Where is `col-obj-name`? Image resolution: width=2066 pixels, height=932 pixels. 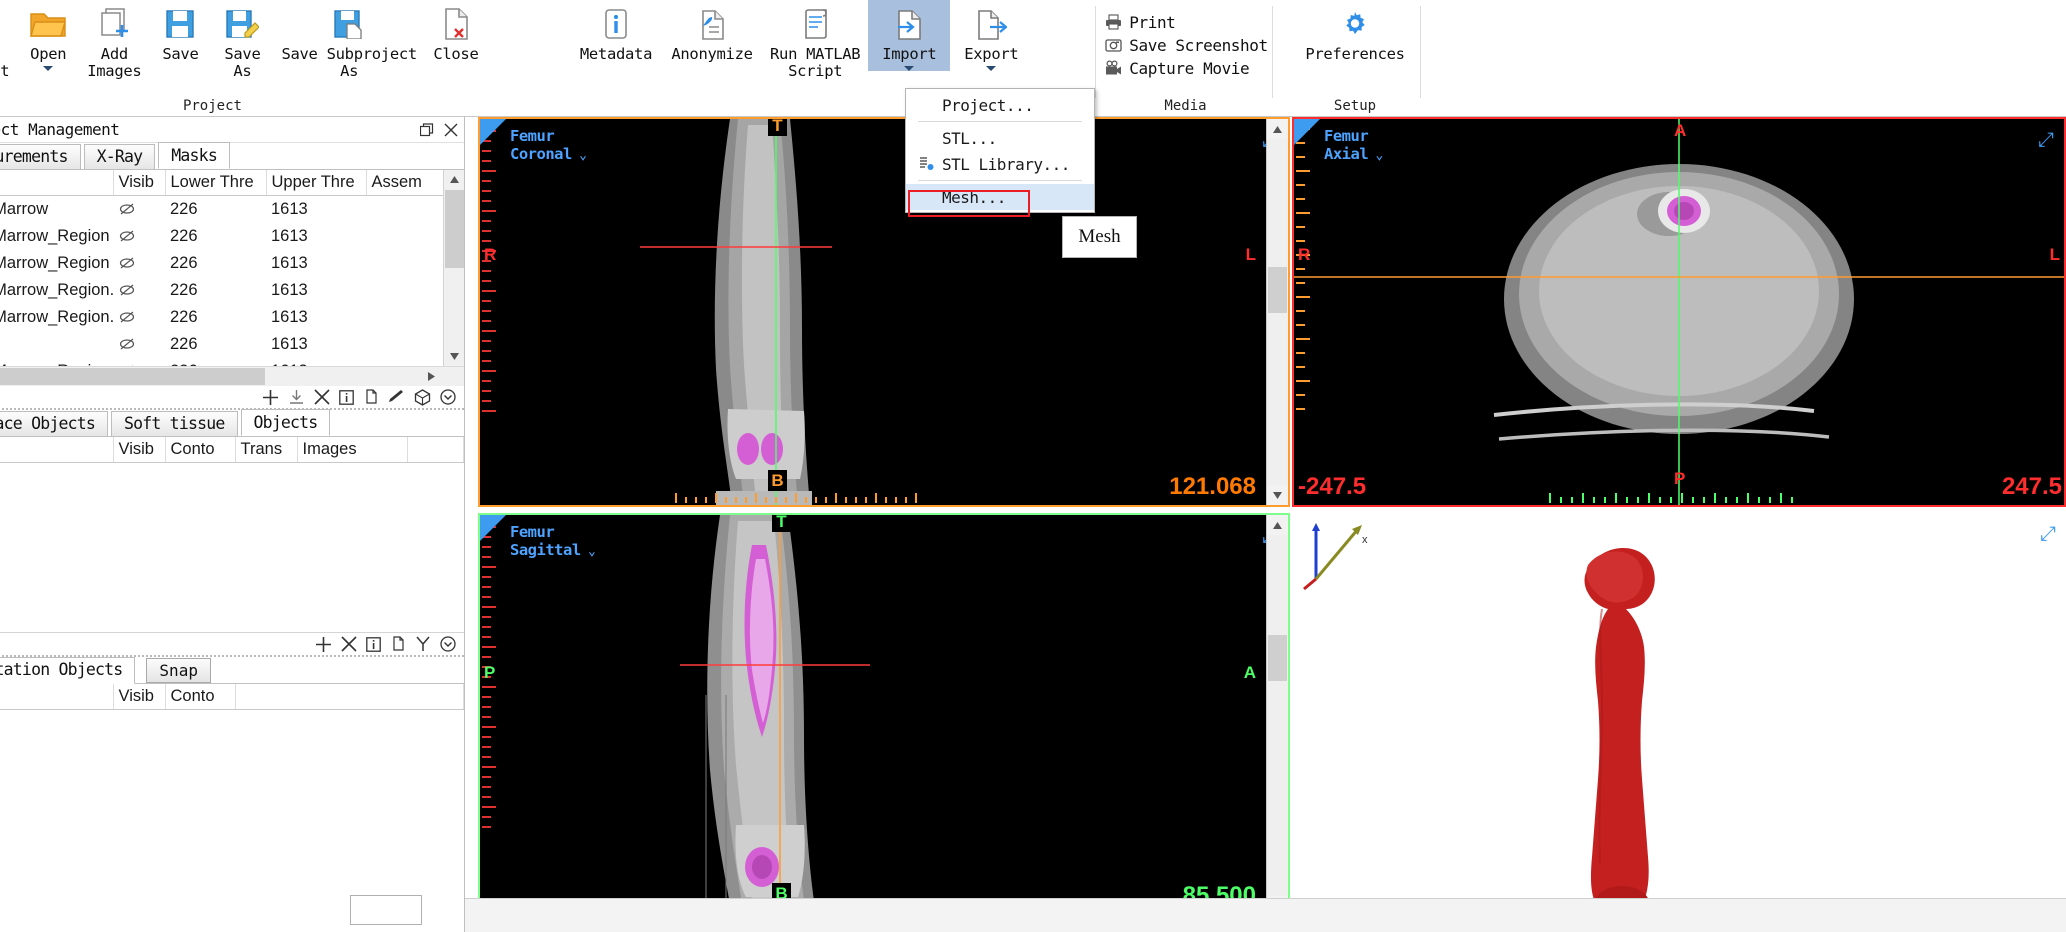 col-obj-name is located at coordinates (57, 450).